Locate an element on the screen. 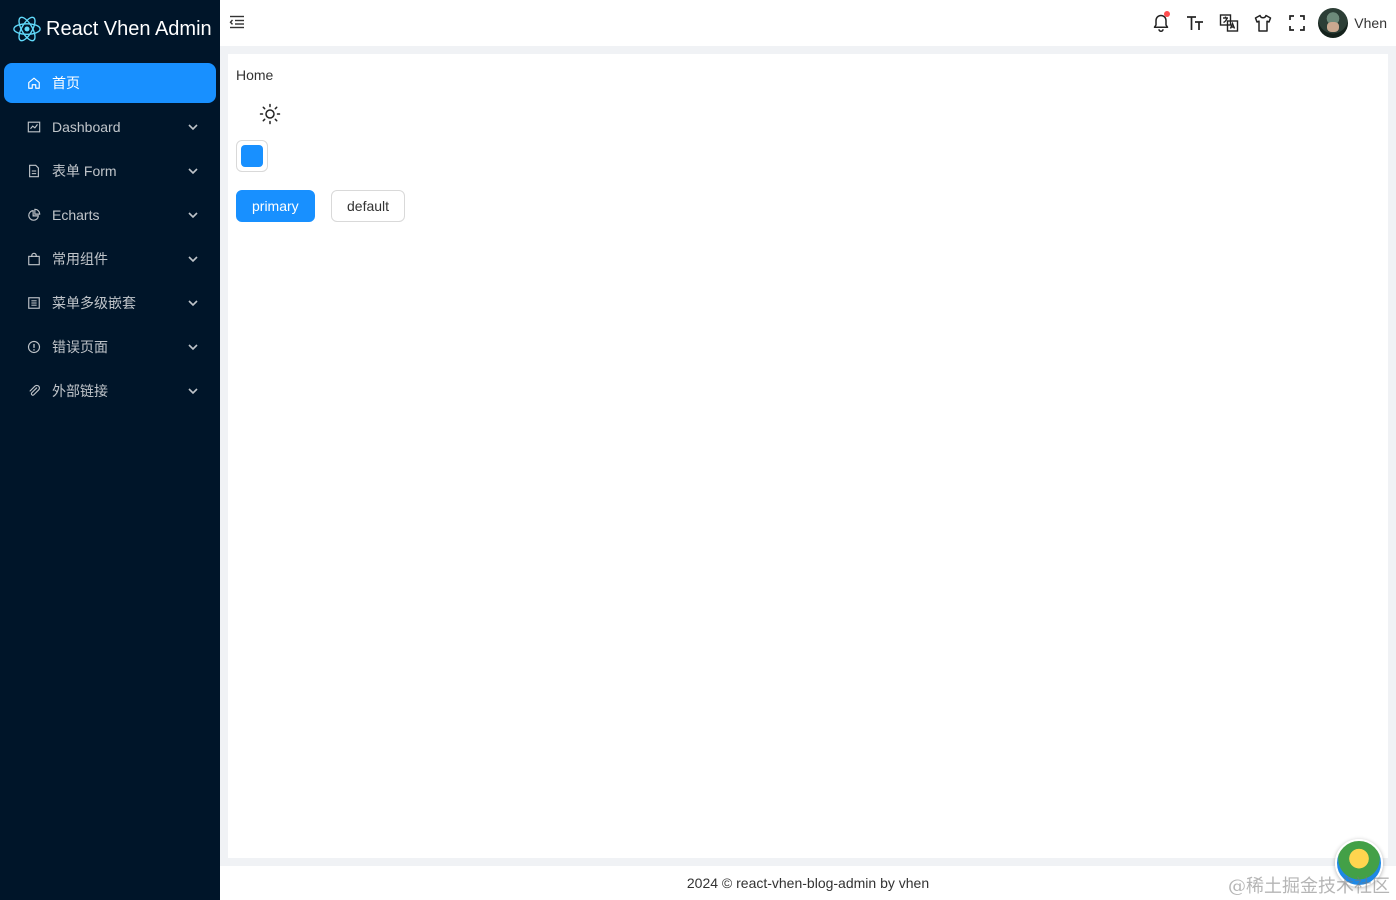  top-header: Vhen is located at coordinates (808, 23).